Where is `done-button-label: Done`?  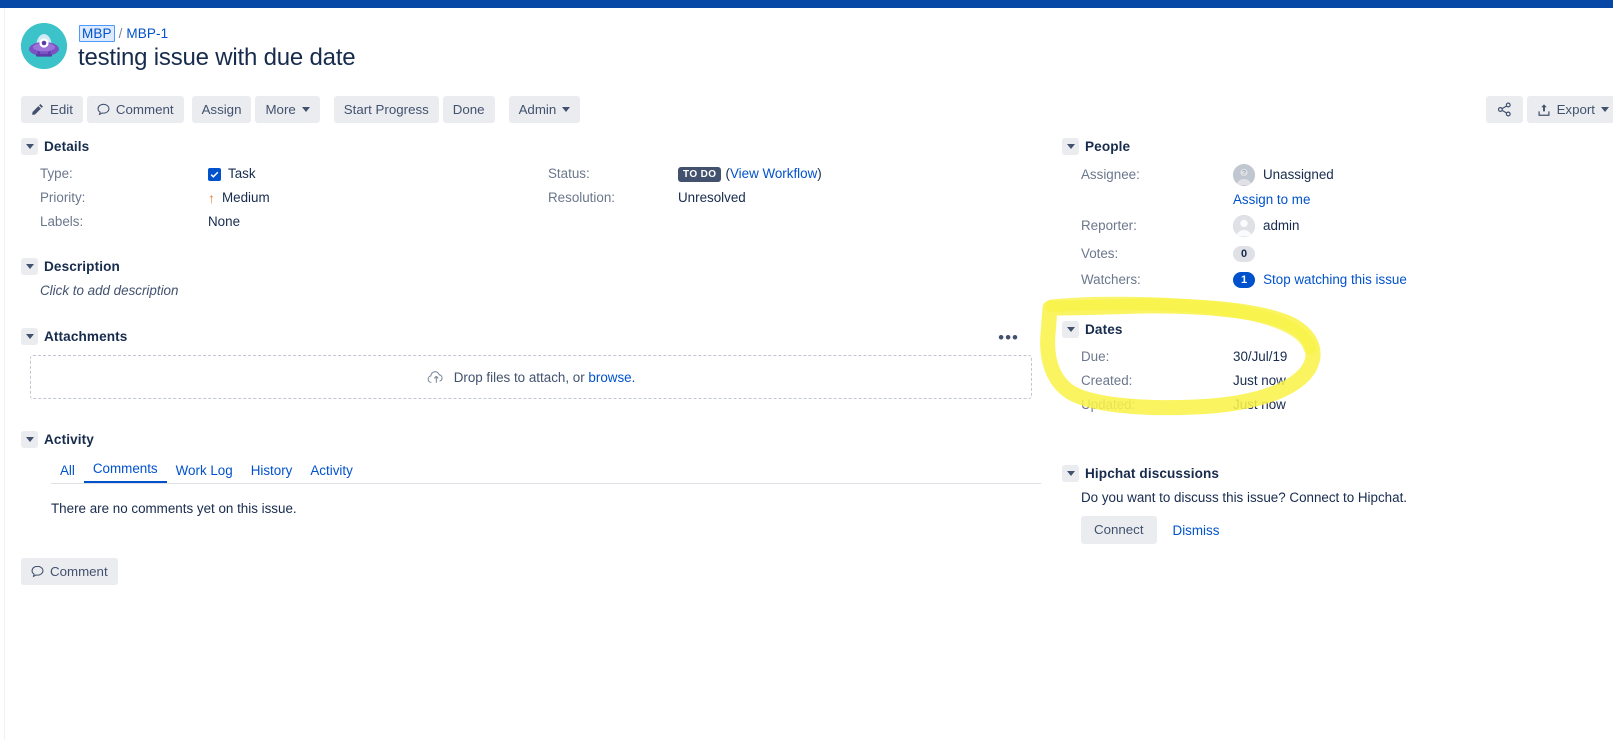
done-button-label: Done is located at coordinates (468, 109).